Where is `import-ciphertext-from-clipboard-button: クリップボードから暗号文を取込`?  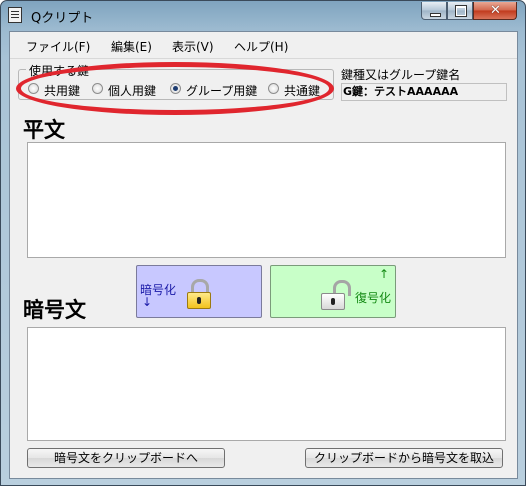 import-ciphertext-from-clipboard-button: クリップボードから暗号文を取込 is located at coordinates (404, 458).